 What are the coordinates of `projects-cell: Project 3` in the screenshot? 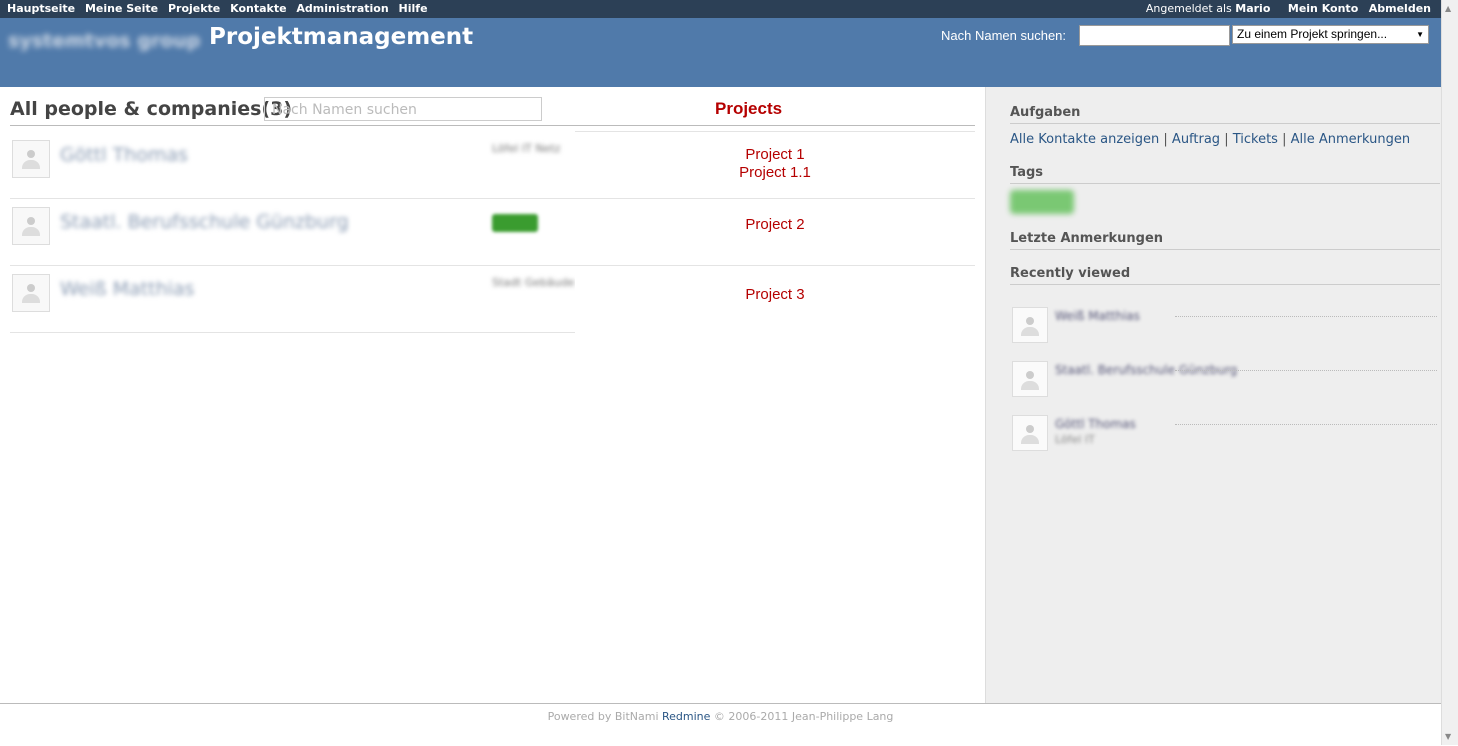 It's located at (775, 299).